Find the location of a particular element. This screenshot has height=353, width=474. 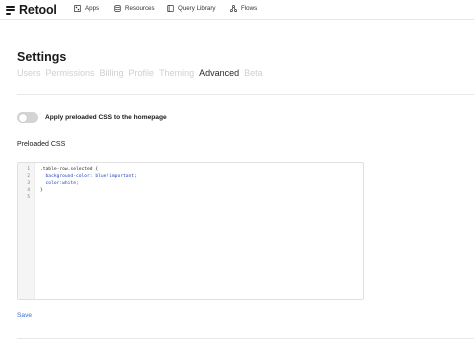

code-line: background-color: blue!important; is located at coordinates (88, 176).